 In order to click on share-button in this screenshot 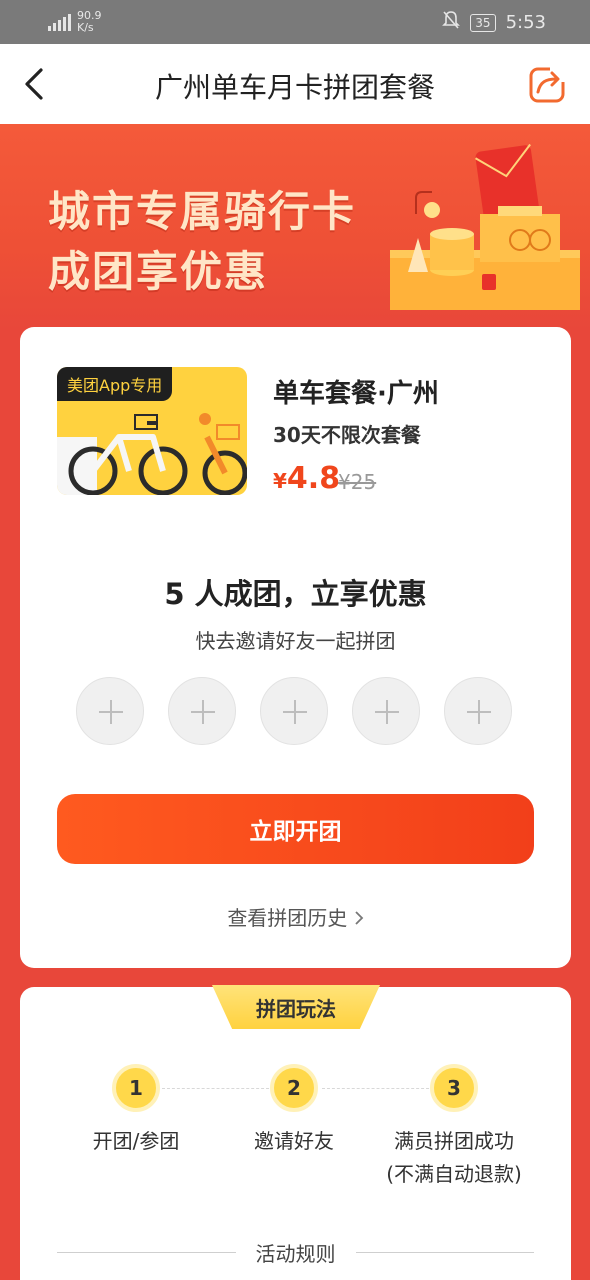, I will do `click(548, 84)`.